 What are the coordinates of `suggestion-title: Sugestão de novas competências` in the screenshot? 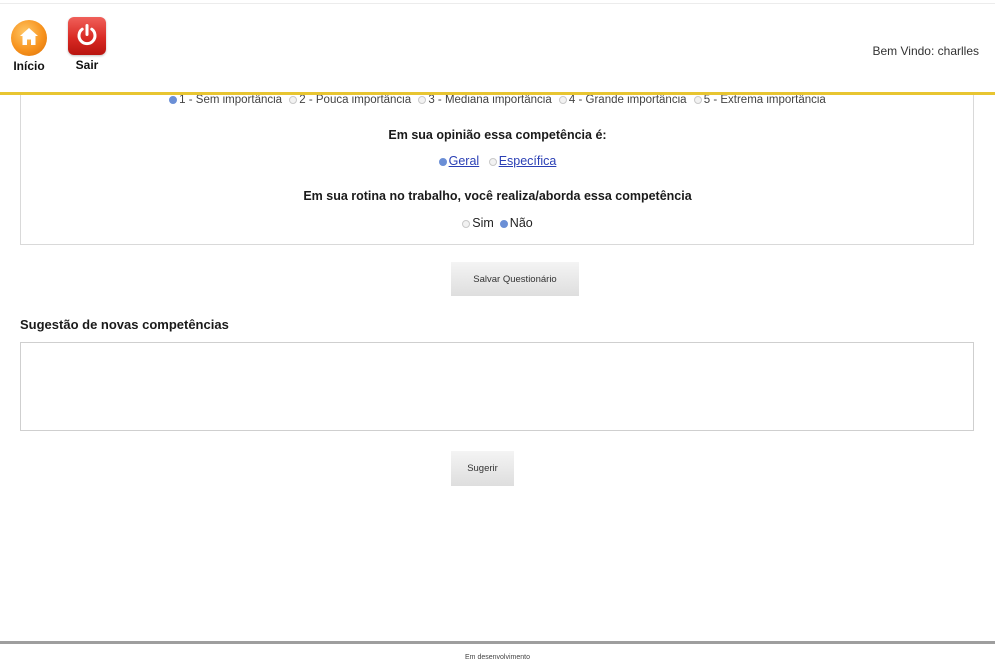 It's located at (124, 324).